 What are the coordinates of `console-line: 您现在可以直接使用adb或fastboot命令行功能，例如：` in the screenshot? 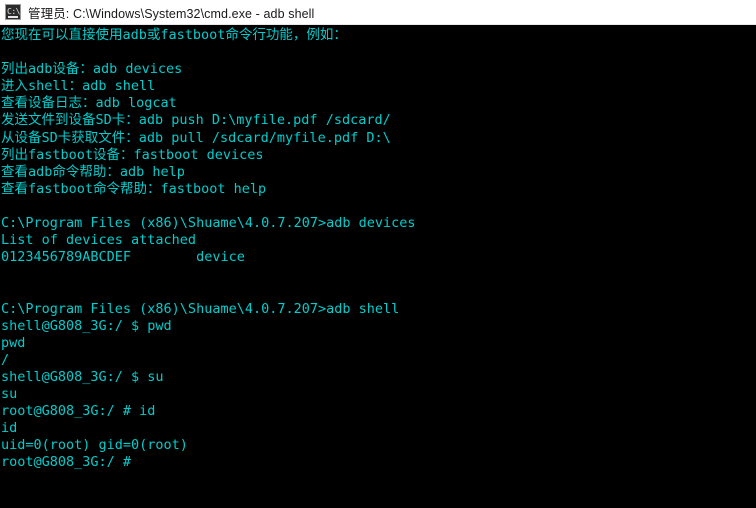 It's located at (174, 35).